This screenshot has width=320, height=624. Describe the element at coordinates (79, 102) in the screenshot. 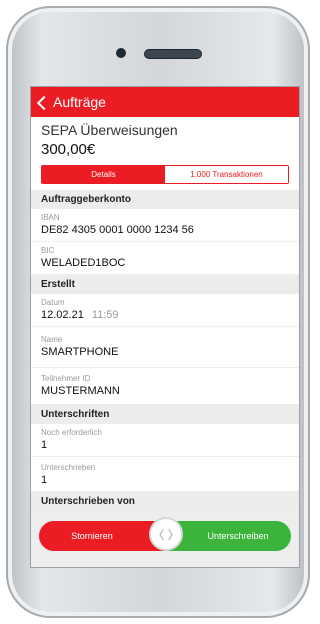

I see `back-label: Aufträge` at that location.